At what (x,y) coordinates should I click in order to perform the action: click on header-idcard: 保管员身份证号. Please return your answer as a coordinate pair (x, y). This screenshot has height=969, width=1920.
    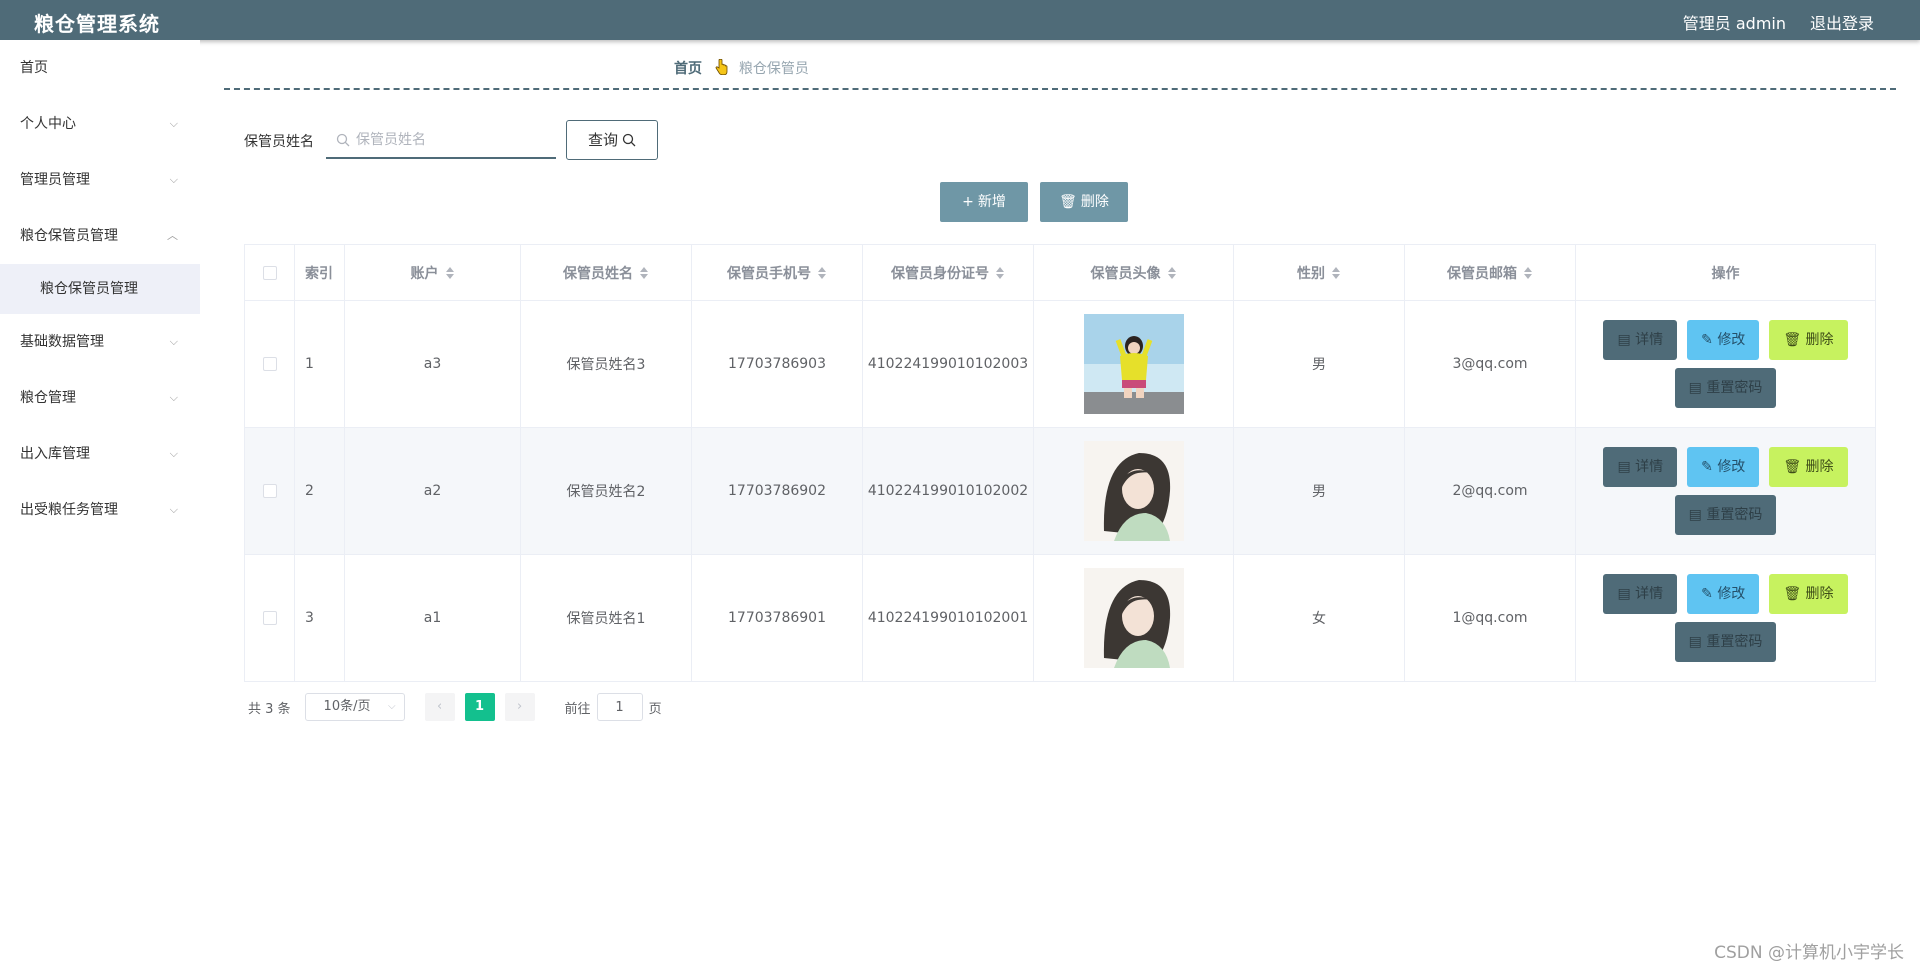
    Looking at the image, I should click on (948, 272).